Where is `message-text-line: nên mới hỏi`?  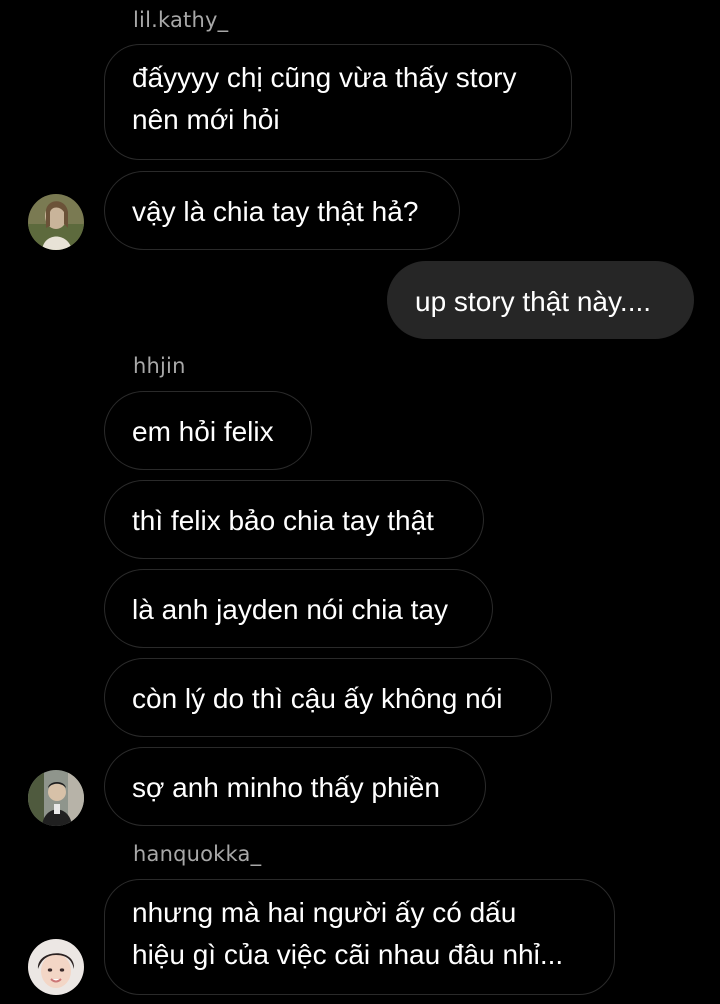 message-text-line: nên mới hỏi is located at coordinates (206, 119).